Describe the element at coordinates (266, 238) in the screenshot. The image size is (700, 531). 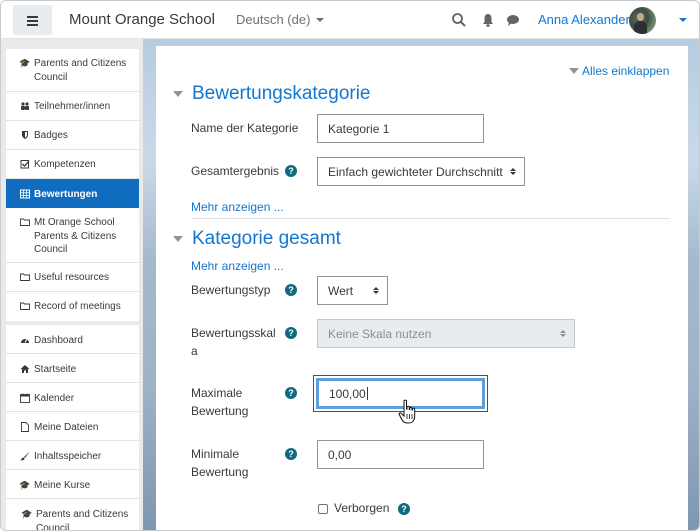
I see `section-title: Kategorie gesamt` at that location.